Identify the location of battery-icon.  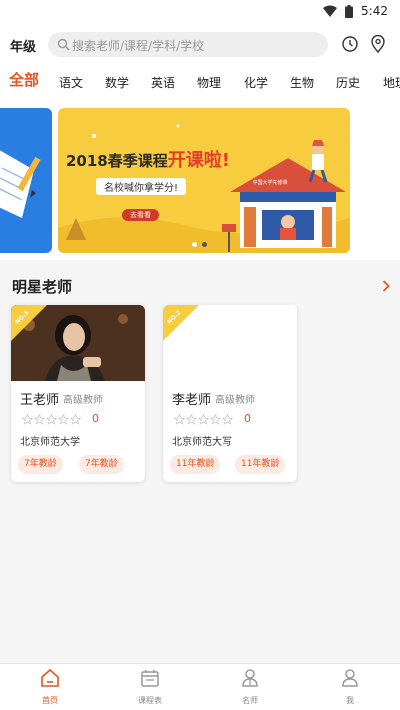
(349, 11).